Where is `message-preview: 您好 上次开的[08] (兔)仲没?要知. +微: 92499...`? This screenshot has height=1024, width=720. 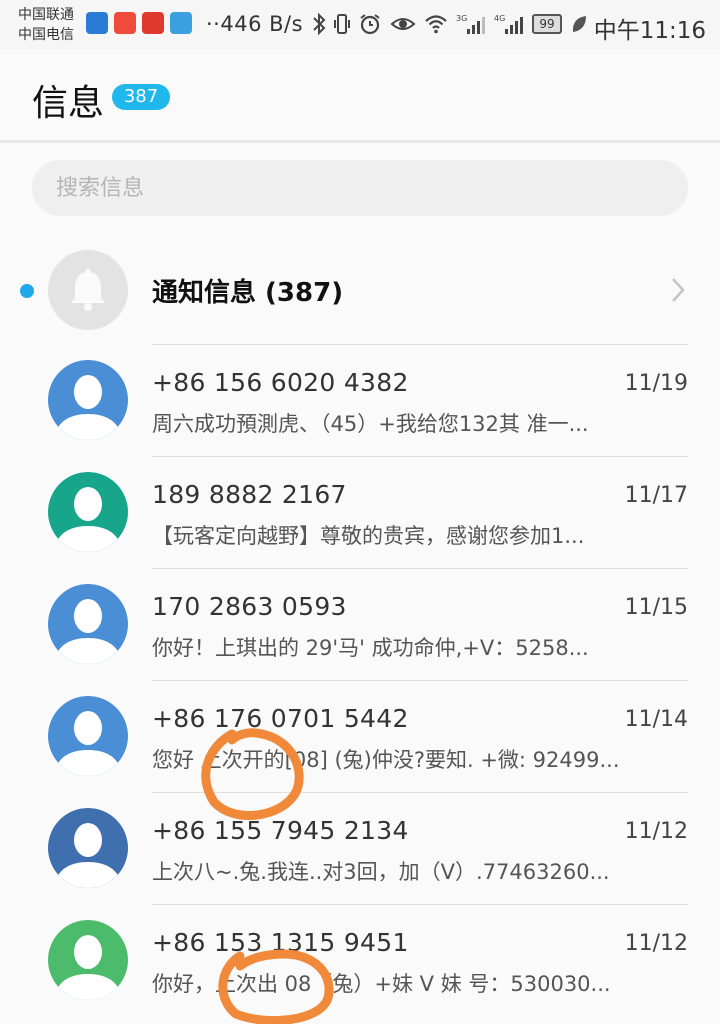
message-preview: 您好 上次开的[08] (兔)仲没?要知. +微: 92499... is located at coordinates (386, 760).